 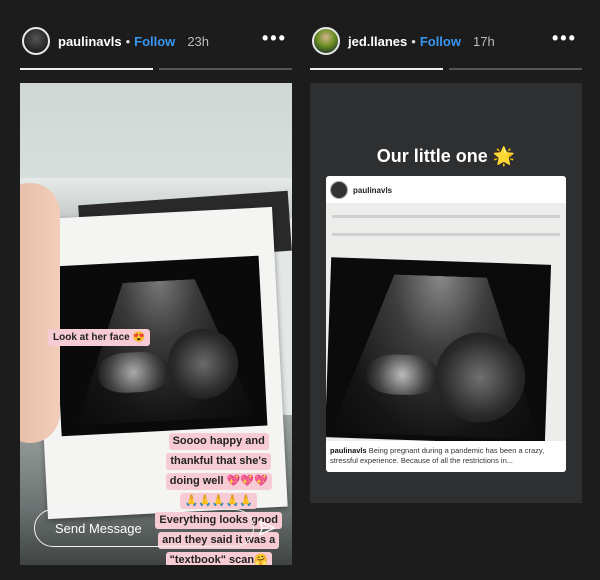 I want to click on timestamp: 23h, so click(x=198, y=41).